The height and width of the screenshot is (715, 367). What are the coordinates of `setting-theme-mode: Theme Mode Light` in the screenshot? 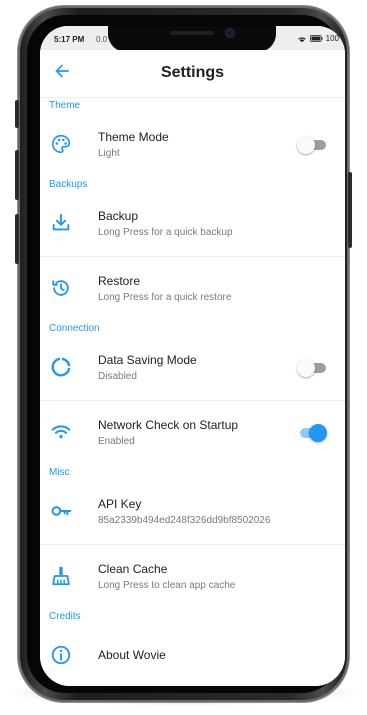 It's located at (192, 145).